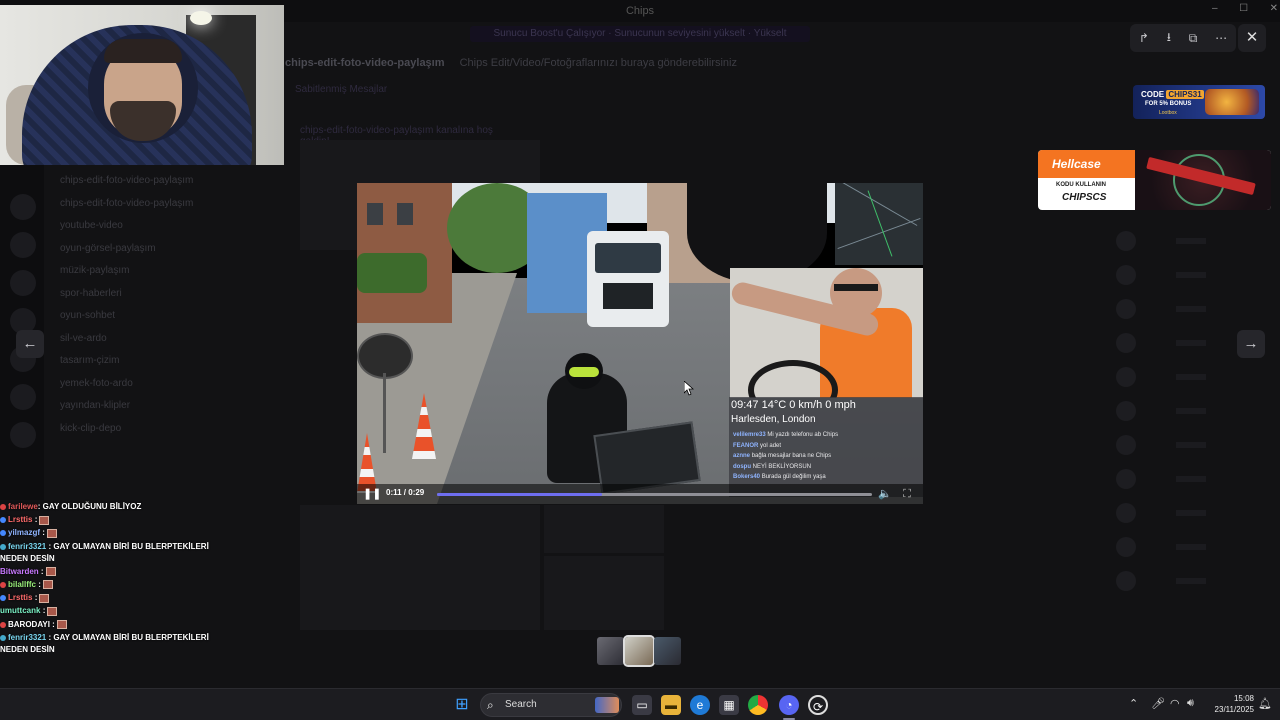 The image size is (1280, 720). I want to click on thumbnail-selected, so click(639, 651).